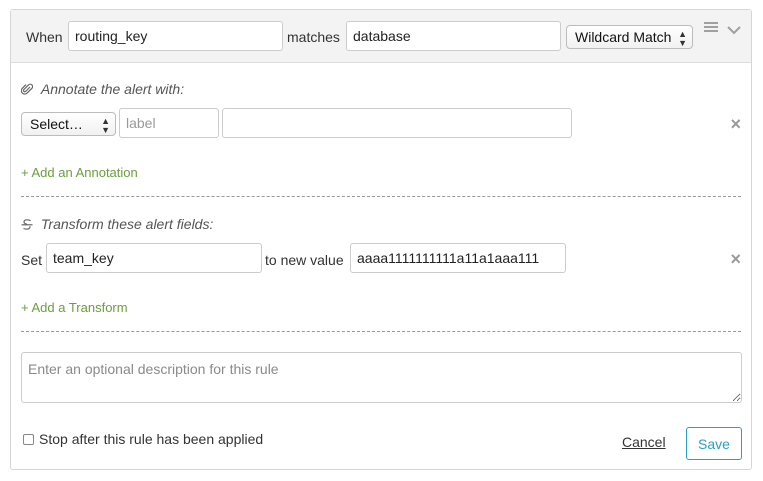  I want to click on annotation-value-input, so click(397, 123).